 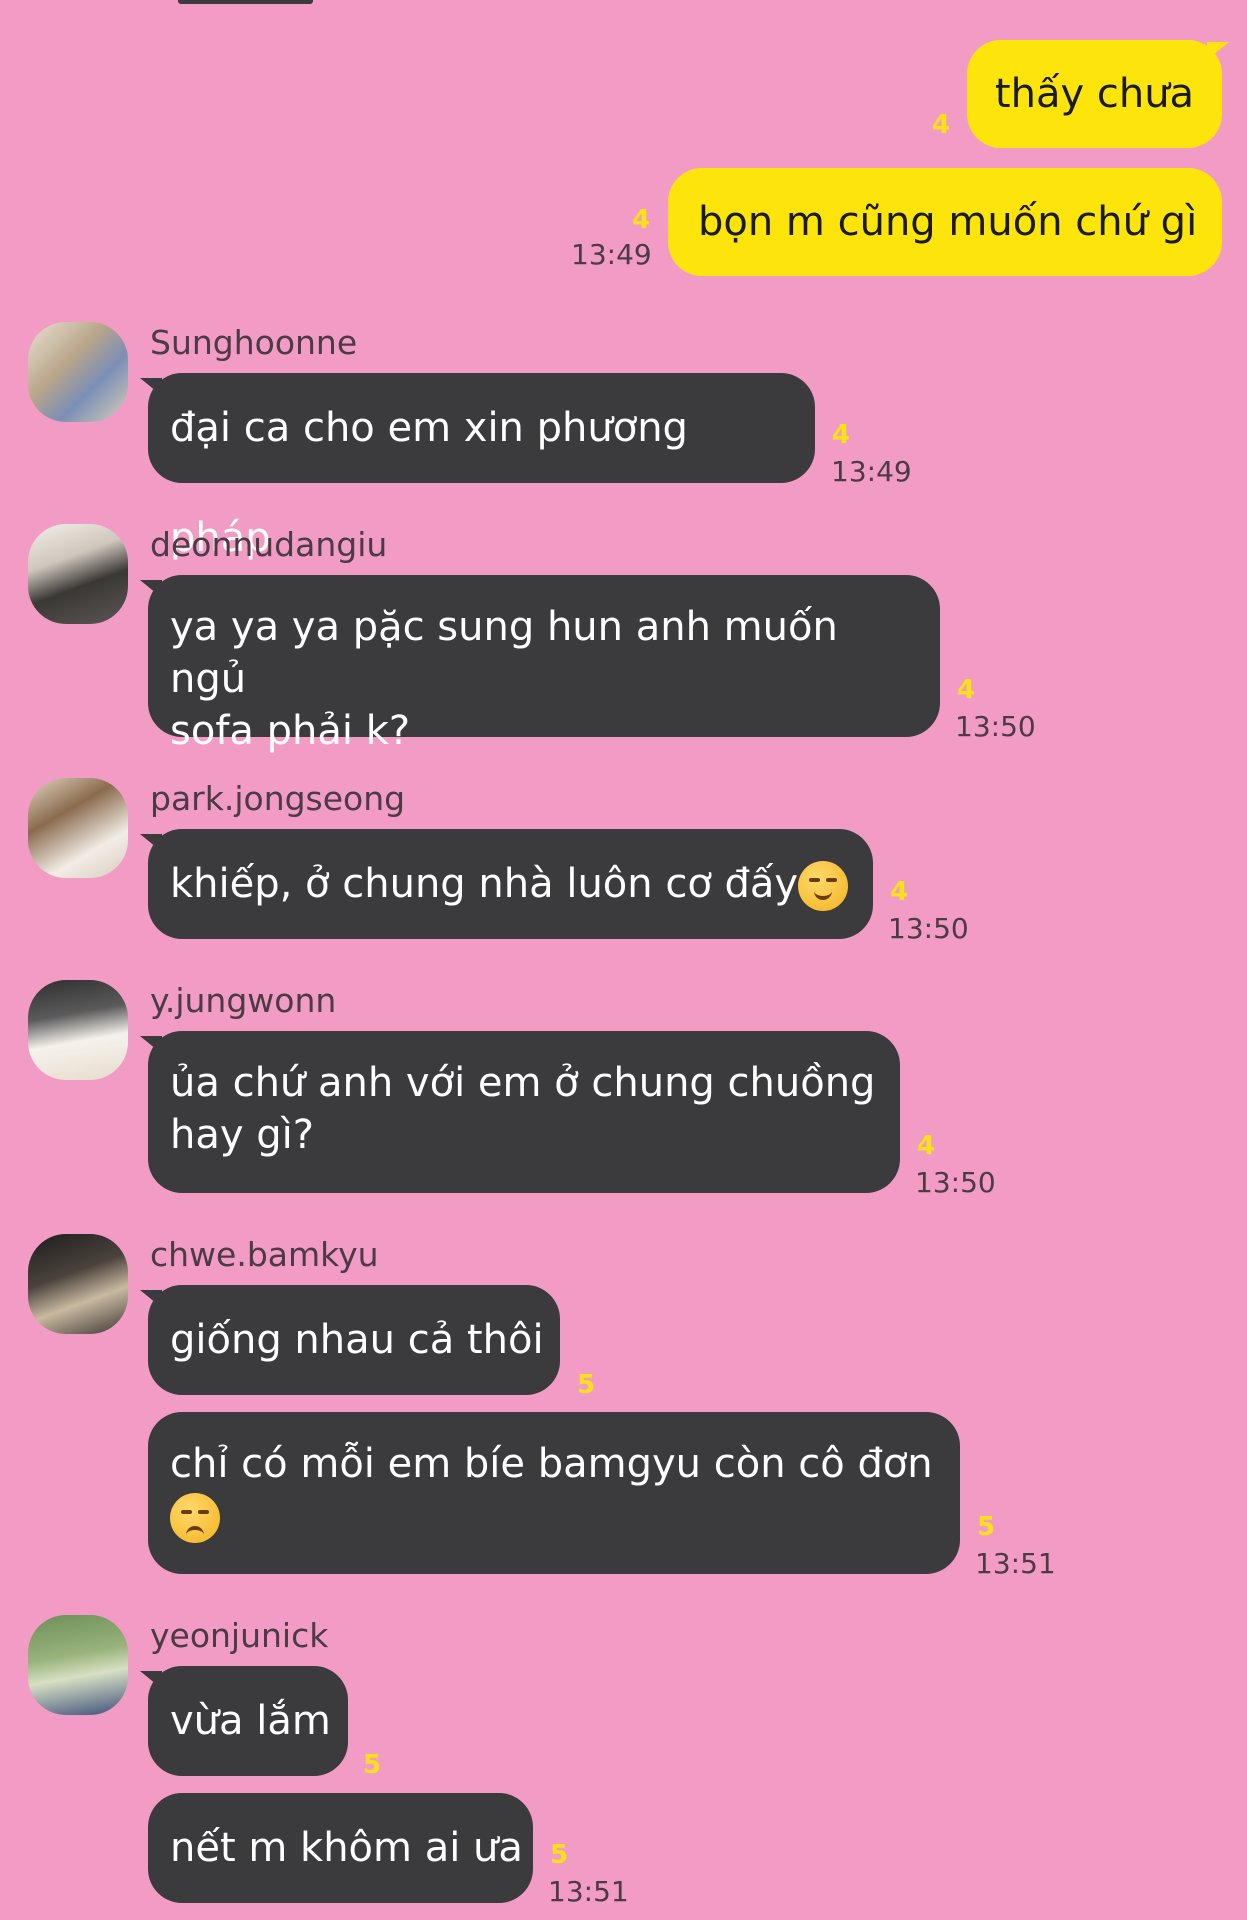 I want to click on message-bubble: vừa lắm, so click(x=248, y=1721).